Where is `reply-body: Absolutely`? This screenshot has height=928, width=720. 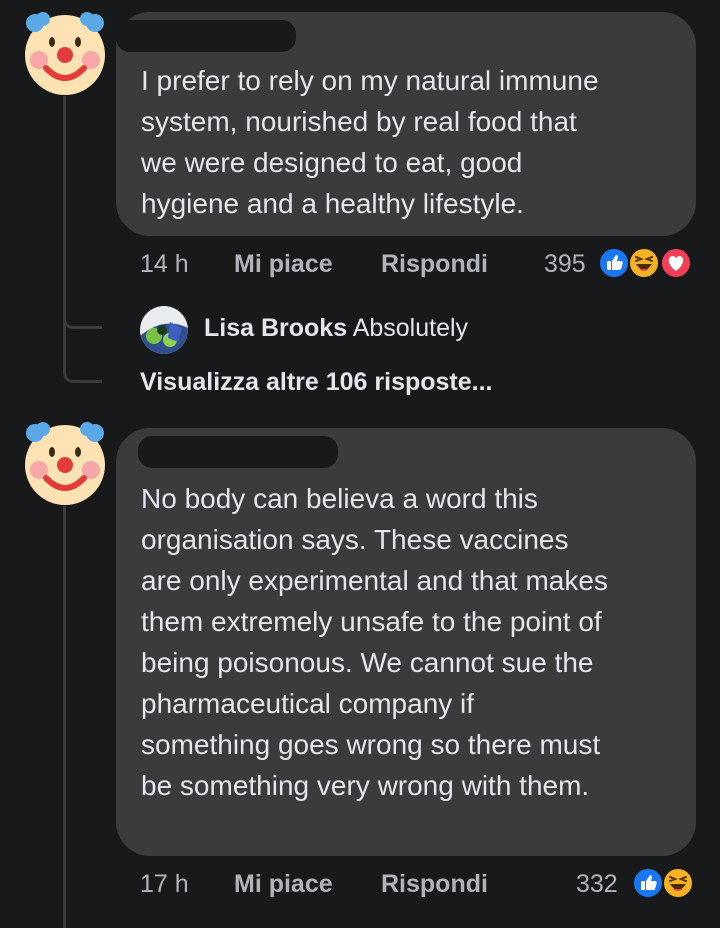
reply-body: Absolutely is located at coordinates (410, 328).